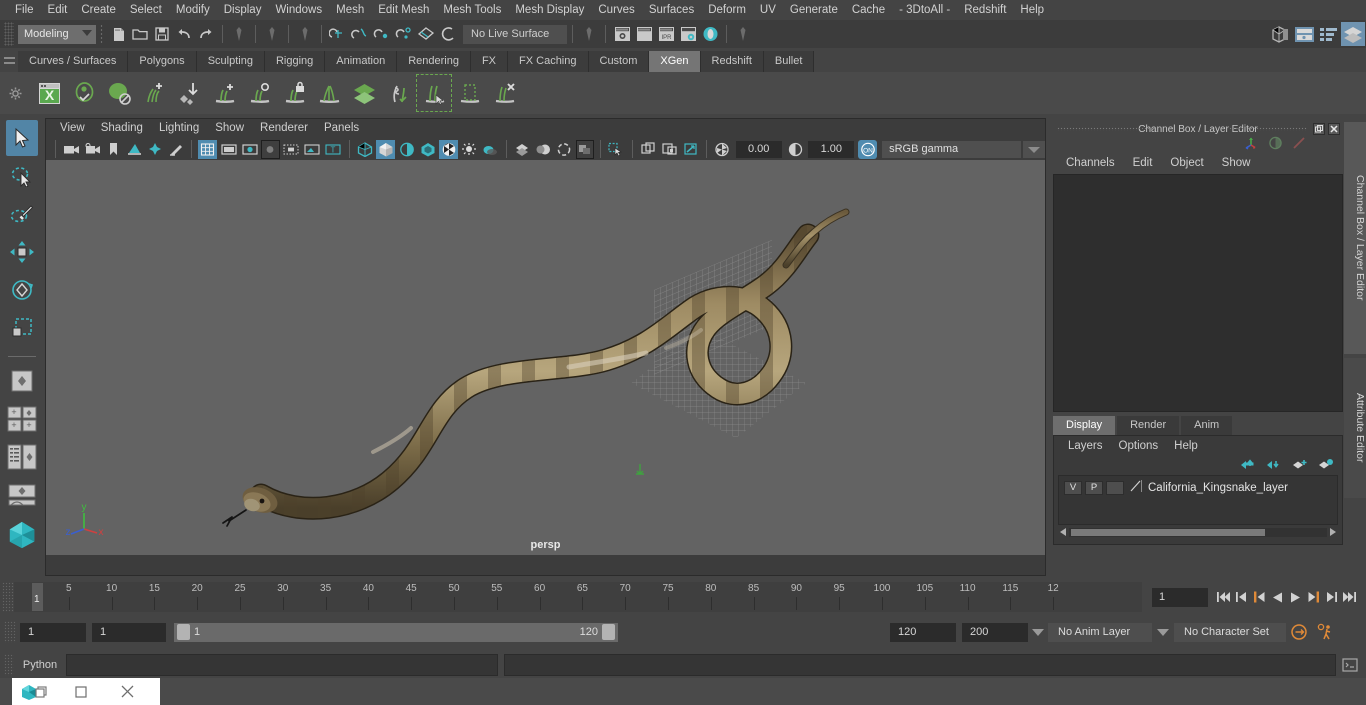 The width and height of the screenshot is (1366, 705). I want to click on motion-blur-icon, so click(543, 149).